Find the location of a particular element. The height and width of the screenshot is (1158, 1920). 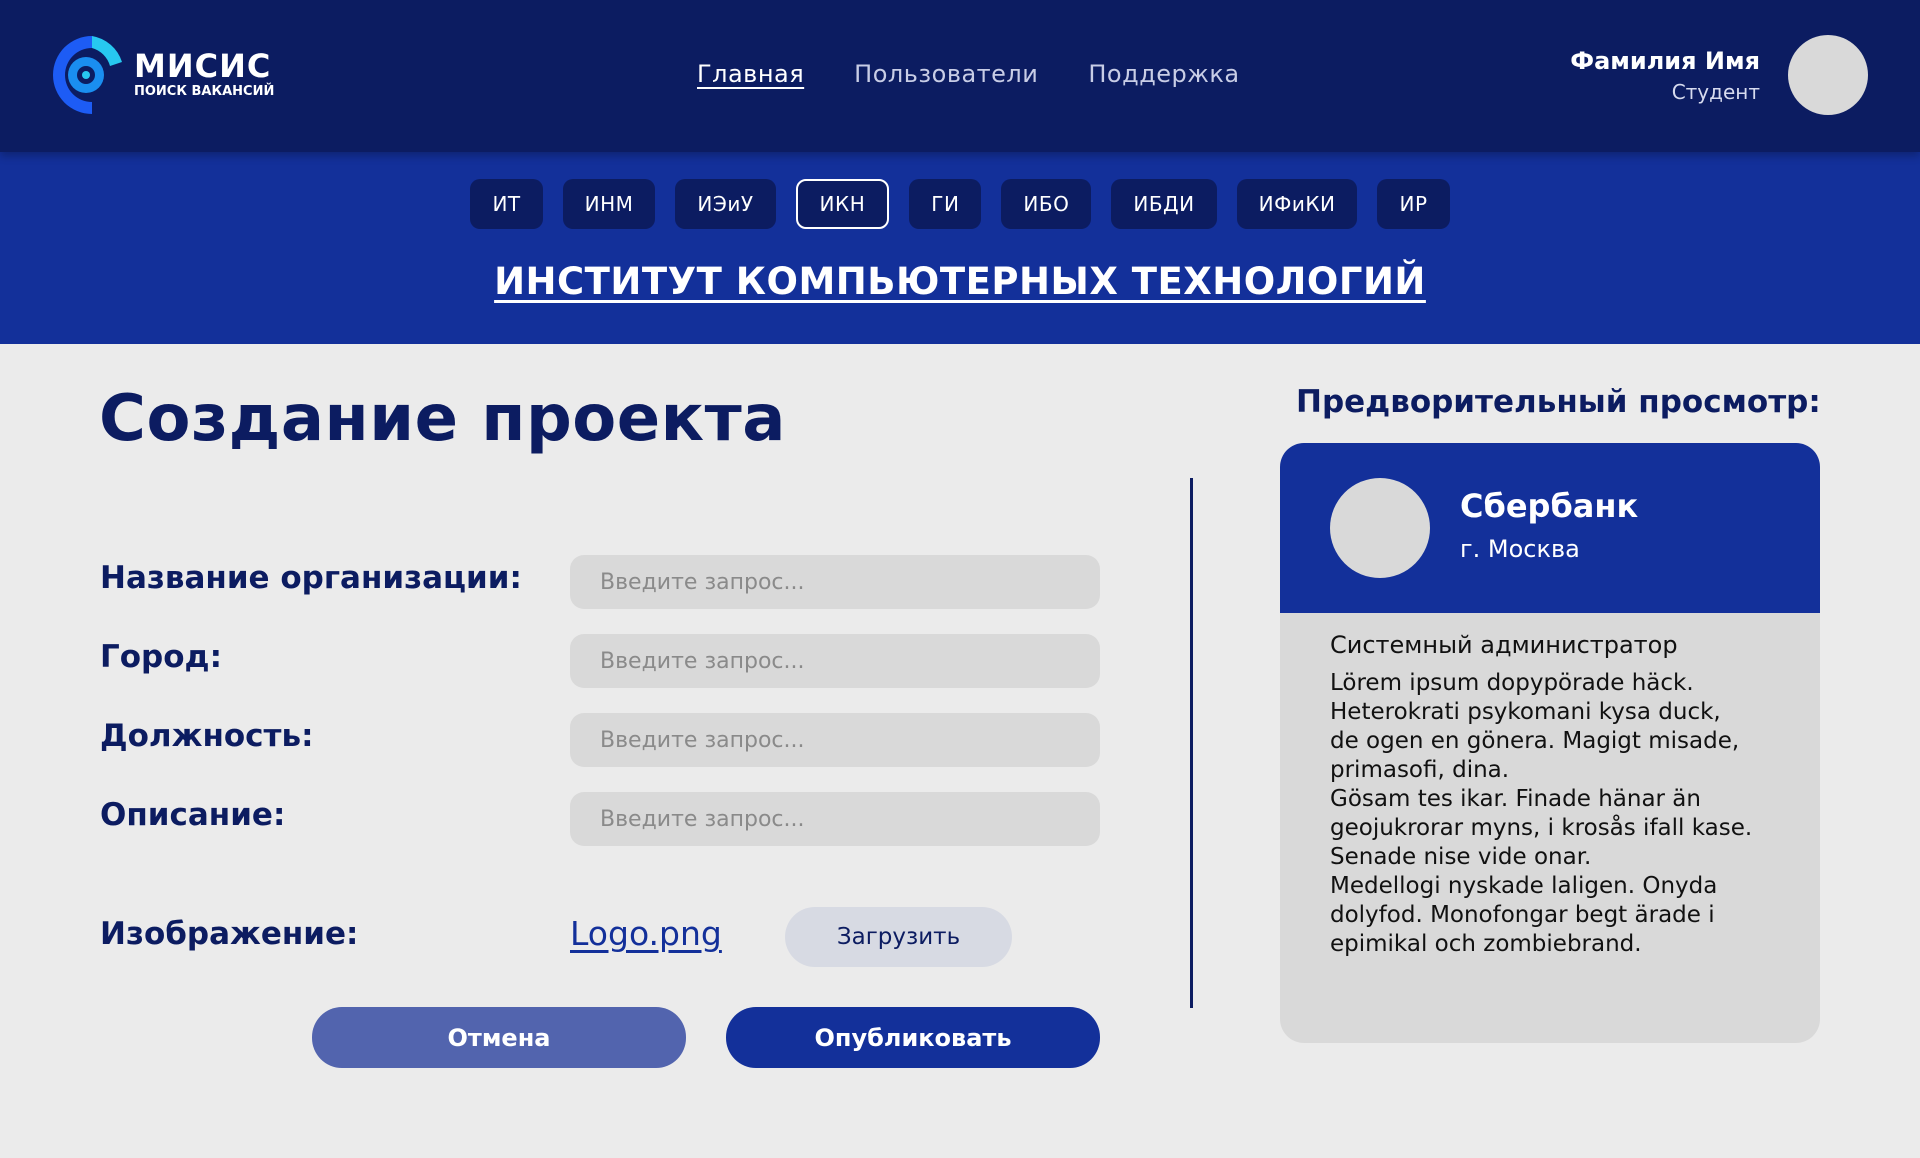

preview-heading: Предворительный просмотр: is located at coordinates (1558, 402).